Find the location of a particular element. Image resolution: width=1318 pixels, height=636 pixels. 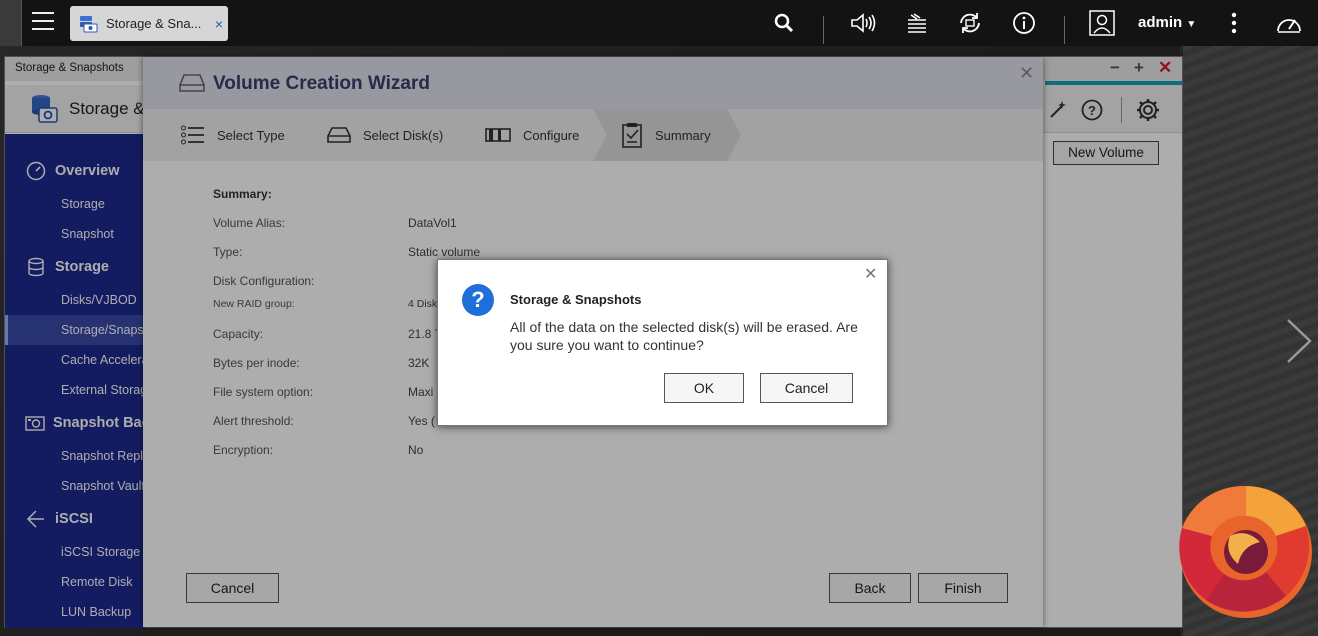

more-options-icon is located at coordinates (1234, 23).